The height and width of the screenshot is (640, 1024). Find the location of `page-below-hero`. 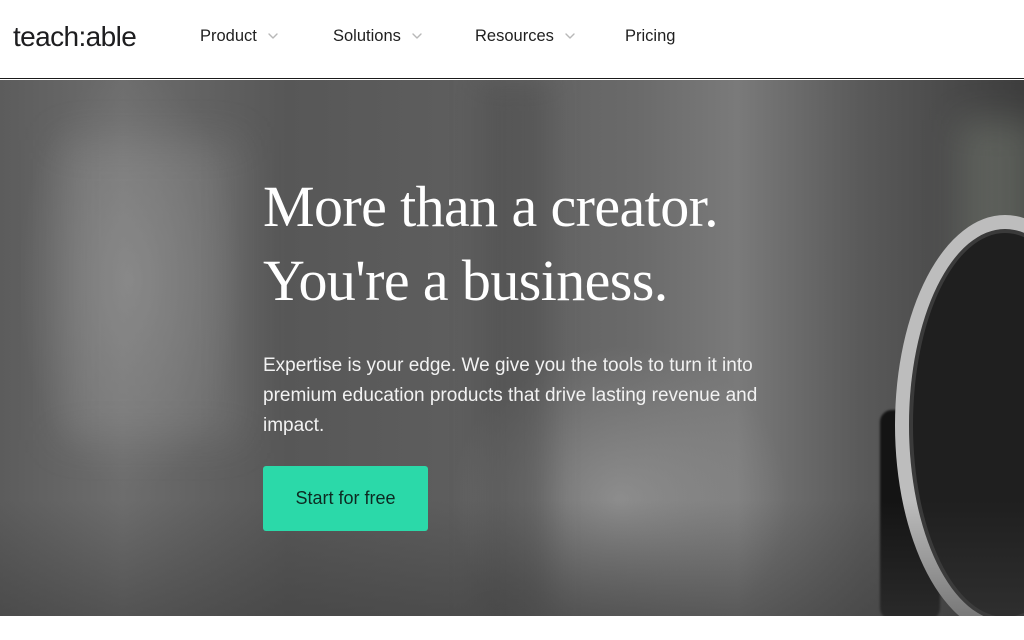

page-below-hero is located at coordinates (512, 628).